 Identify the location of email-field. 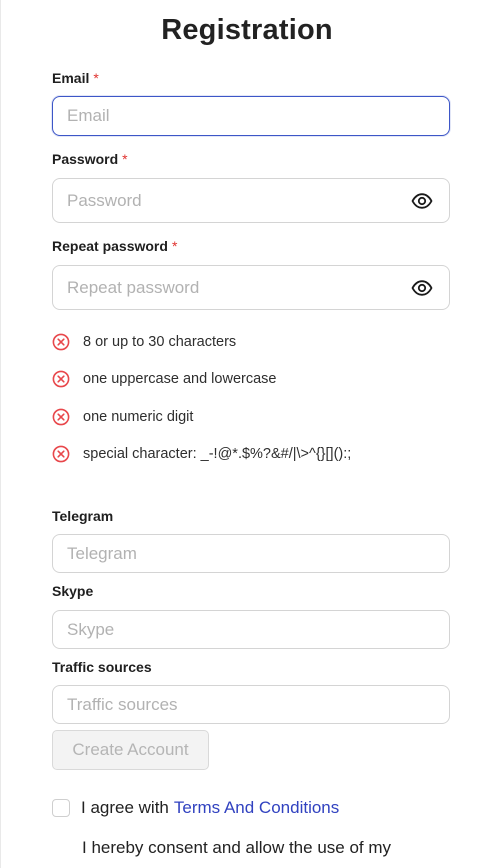
(251, 116).